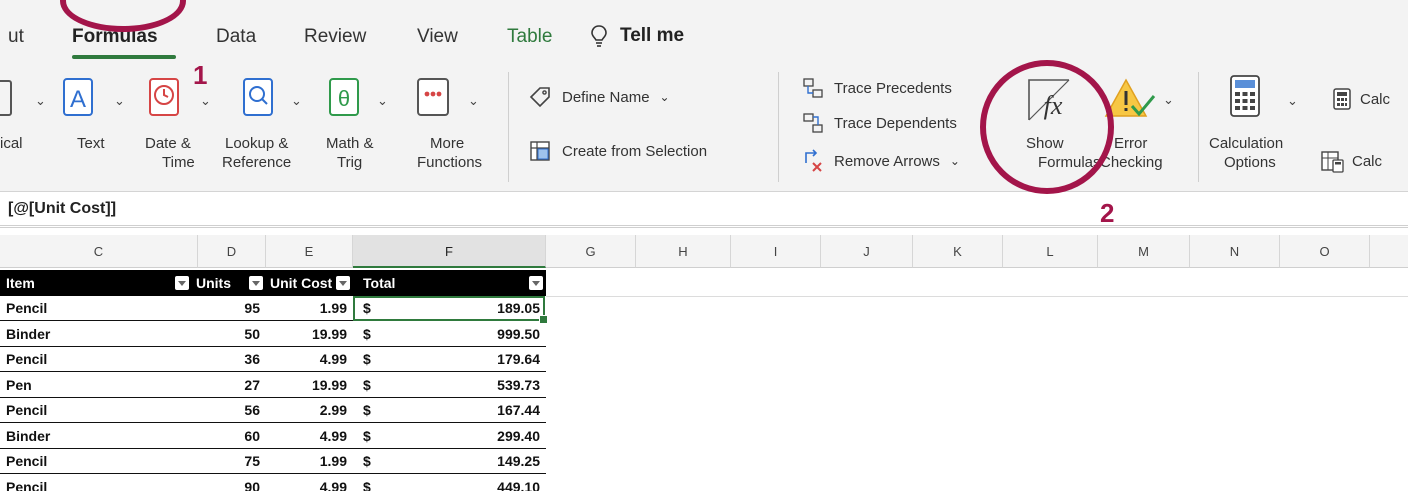 The height and width of the screenshot is (491, 1408). What do you see at coordinates (469, 334) in the screenshot?
I see `cell-total: 999.50` at bounding box center [469, 334].